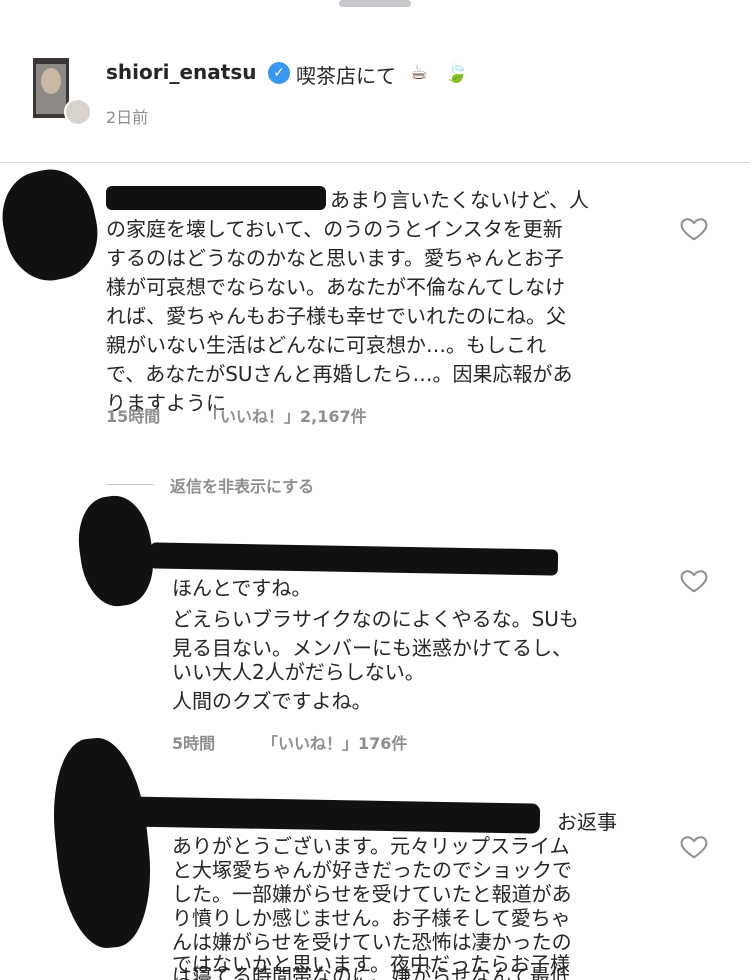  What do you see at coordinates (346, 76) in the screenshot?
I see `post-caption: 喫茶店にて` at bounding box center [346, 76].